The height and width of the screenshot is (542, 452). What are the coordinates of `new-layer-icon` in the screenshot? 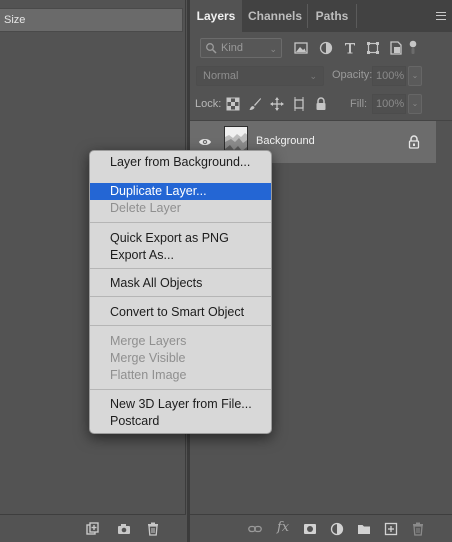 It's located at (391, 529).